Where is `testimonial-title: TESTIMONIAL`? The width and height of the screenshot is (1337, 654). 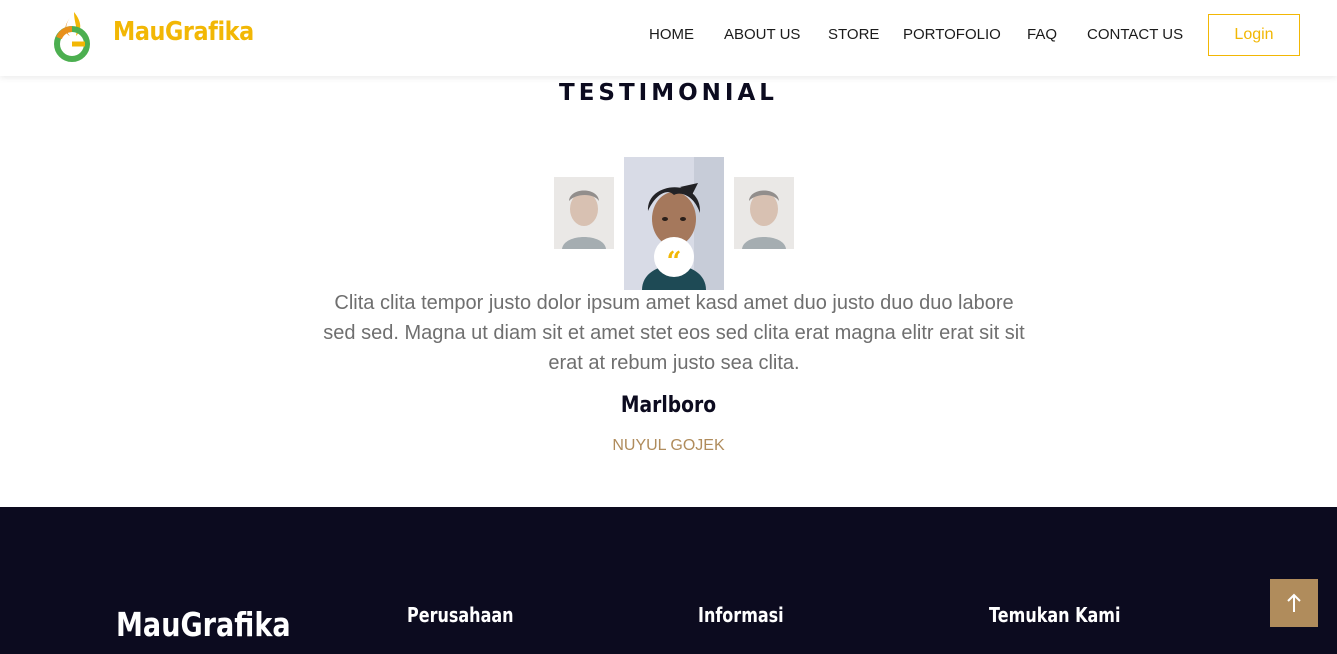 testimonial-title: TESTIMONIAL is located at coordinates (668, 93).